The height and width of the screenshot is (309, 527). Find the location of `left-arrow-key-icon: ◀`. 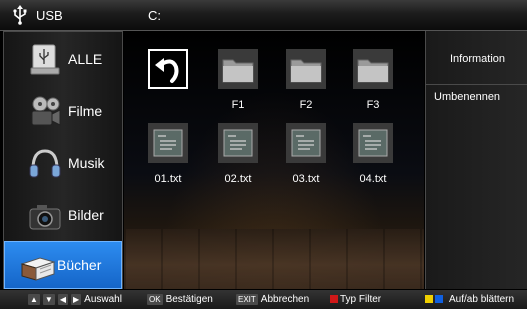

left-arrow-key-icon: ◀ is located at coordinates (62, 299).